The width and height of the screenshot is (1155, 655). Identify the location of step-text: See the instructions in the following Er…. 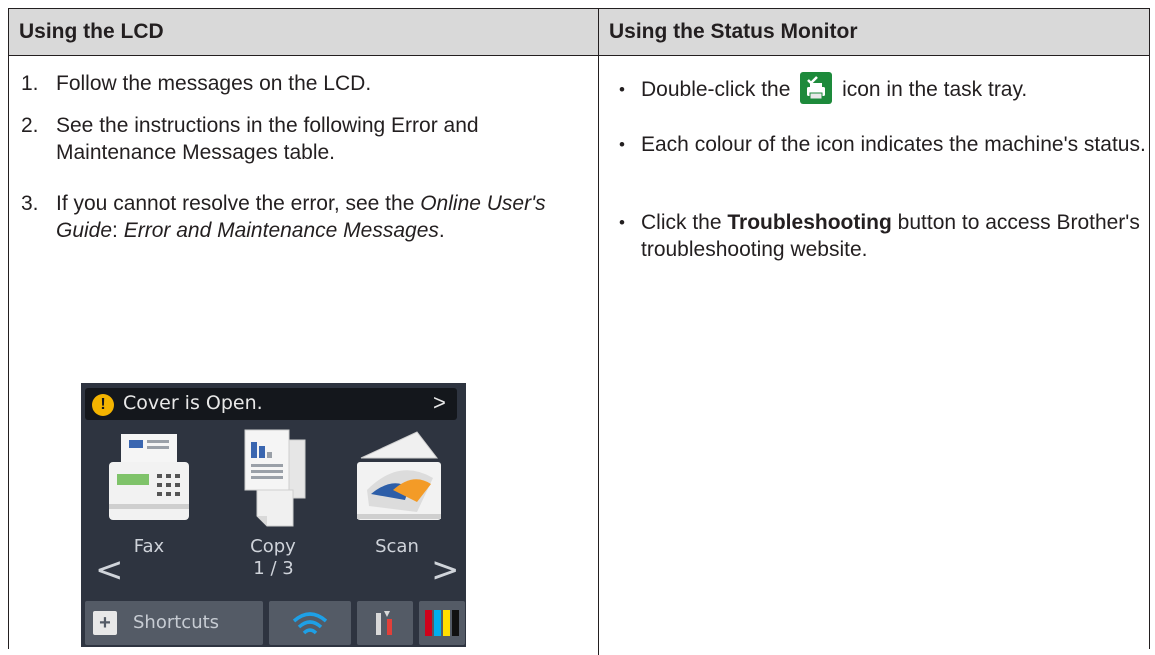
(267, 139).